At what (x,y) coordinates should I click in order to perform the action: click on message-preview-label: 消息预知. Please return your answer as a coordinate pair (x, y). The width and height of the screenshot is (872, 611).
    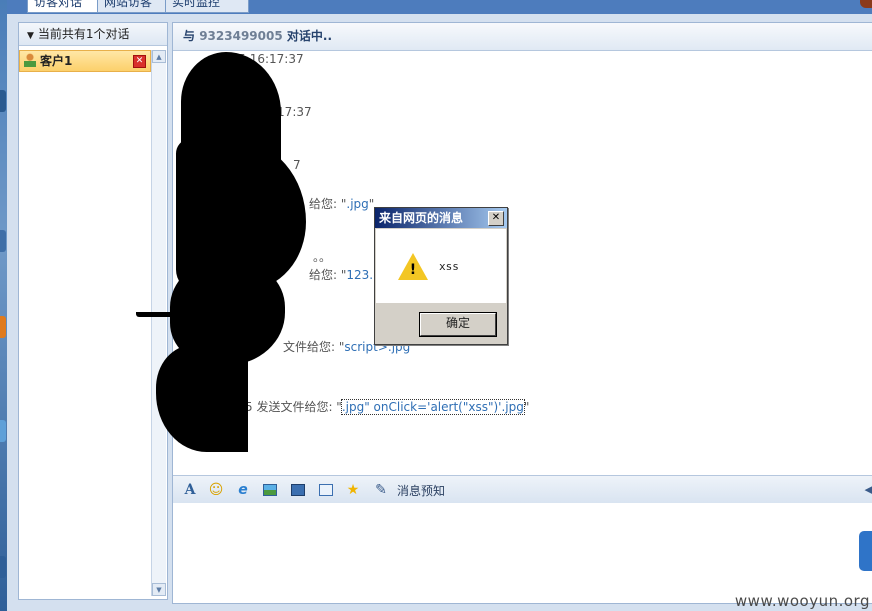
    Looking at the image, I should click on (421, 490).